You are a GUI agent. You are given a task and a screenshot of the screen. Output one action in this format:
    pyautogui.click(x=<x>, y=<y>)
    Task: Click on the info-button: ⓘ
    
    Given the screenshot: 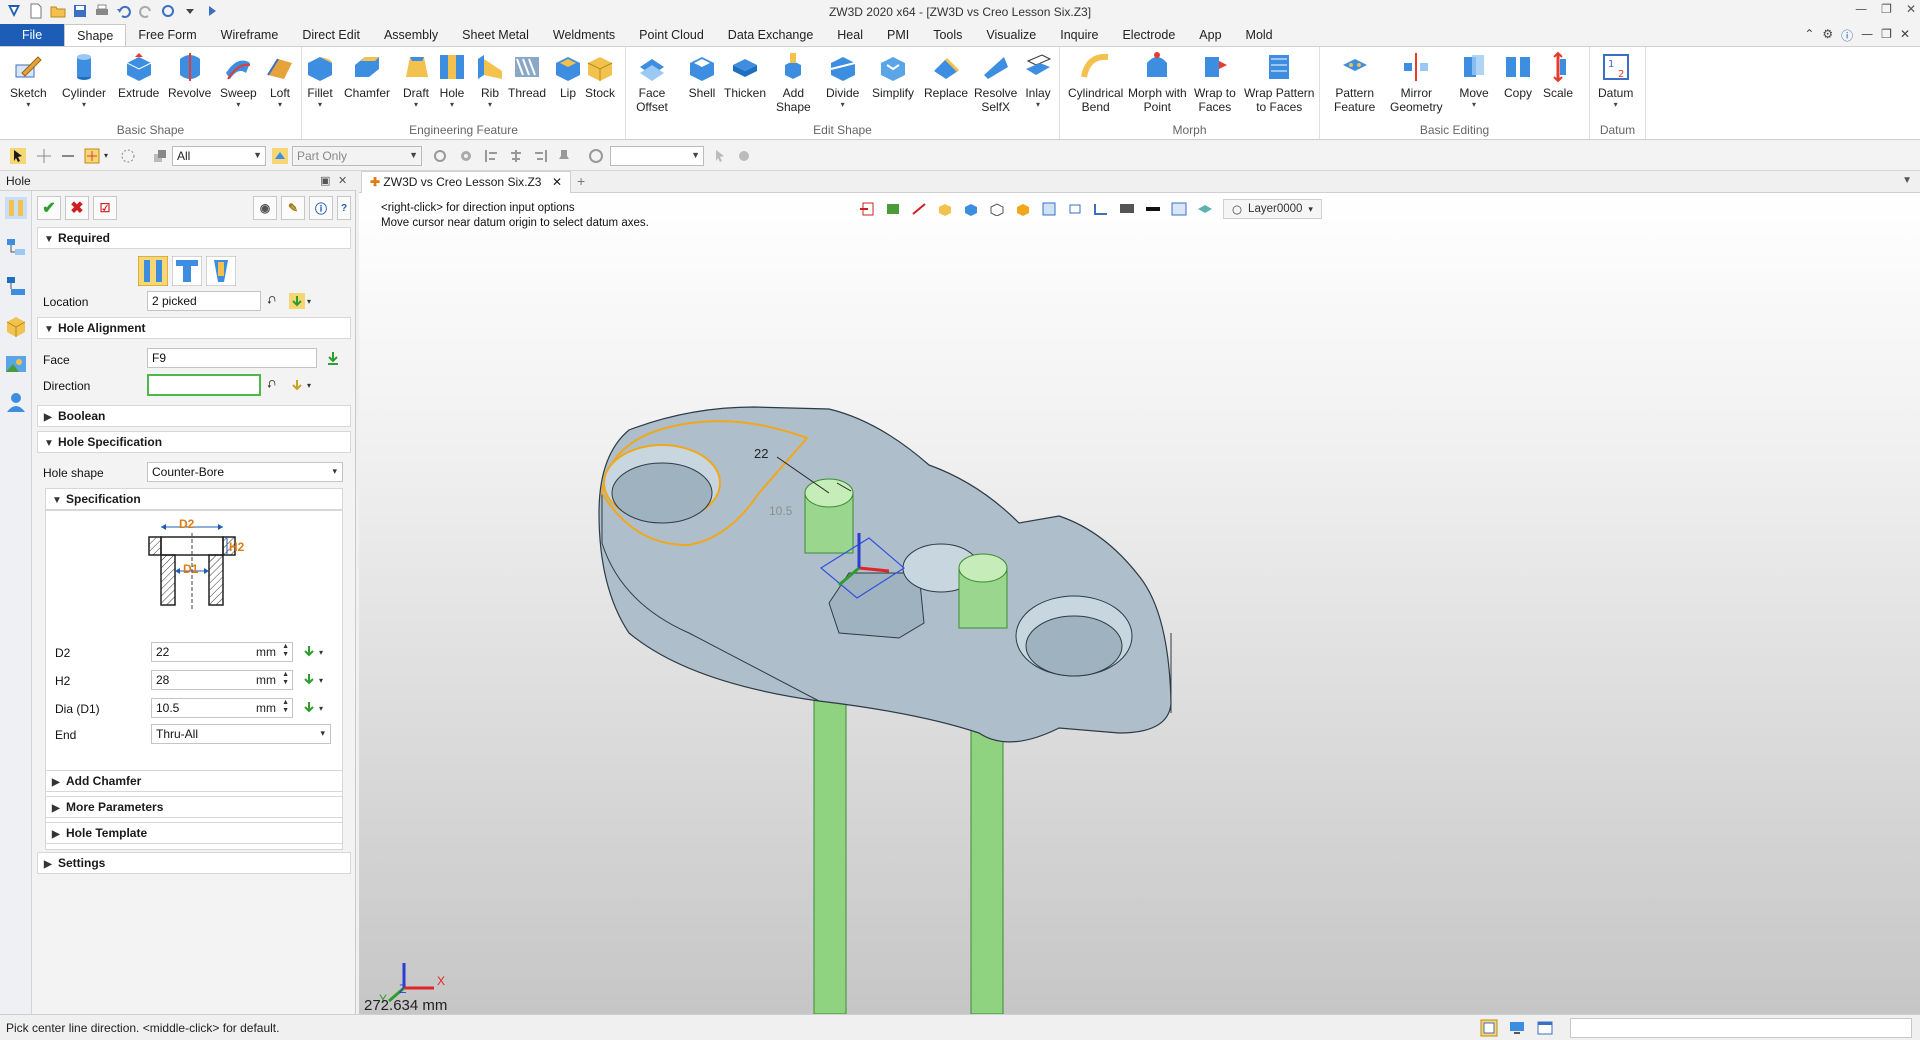 What is the action you would take?
    pyautogui.click(x=321, y=208)
    